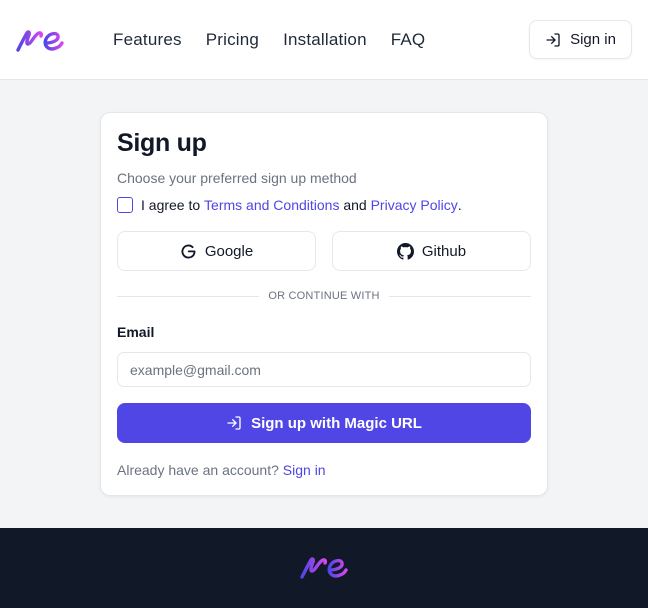 The width and height of the screenshot is (648, 608). What do you see at coordinates (237, 178) in the screenshot?
I see `page-subtitle: Choose your preferred sign up method` at bounding box center [237, 178].